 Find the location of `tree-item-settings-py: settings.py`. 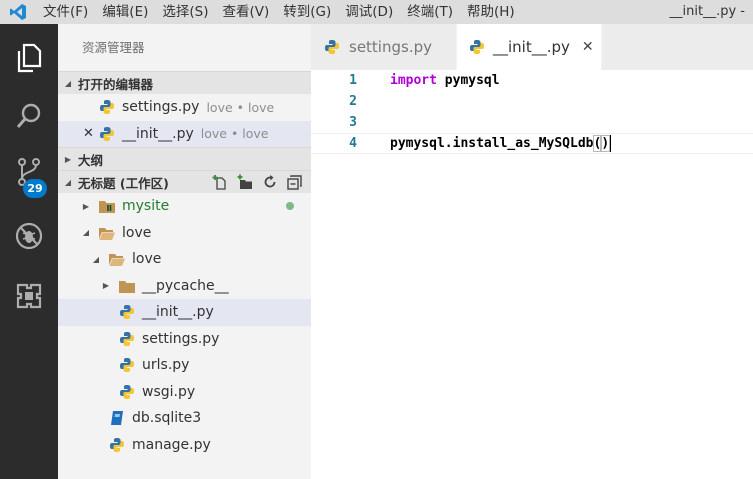

tree-item-settings-py: settings.py is located at coordinates (184, 339).